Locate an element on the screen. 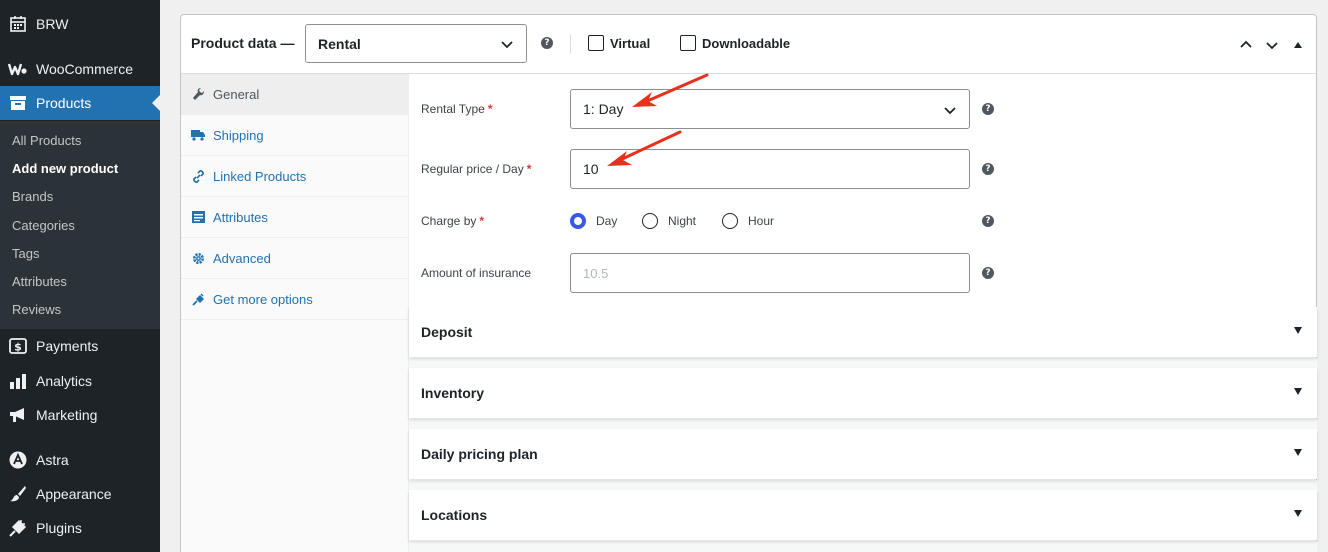 This screenshot has height=552, width=1328. label-text: Regular price / Day is located at coordinates (472, 169).